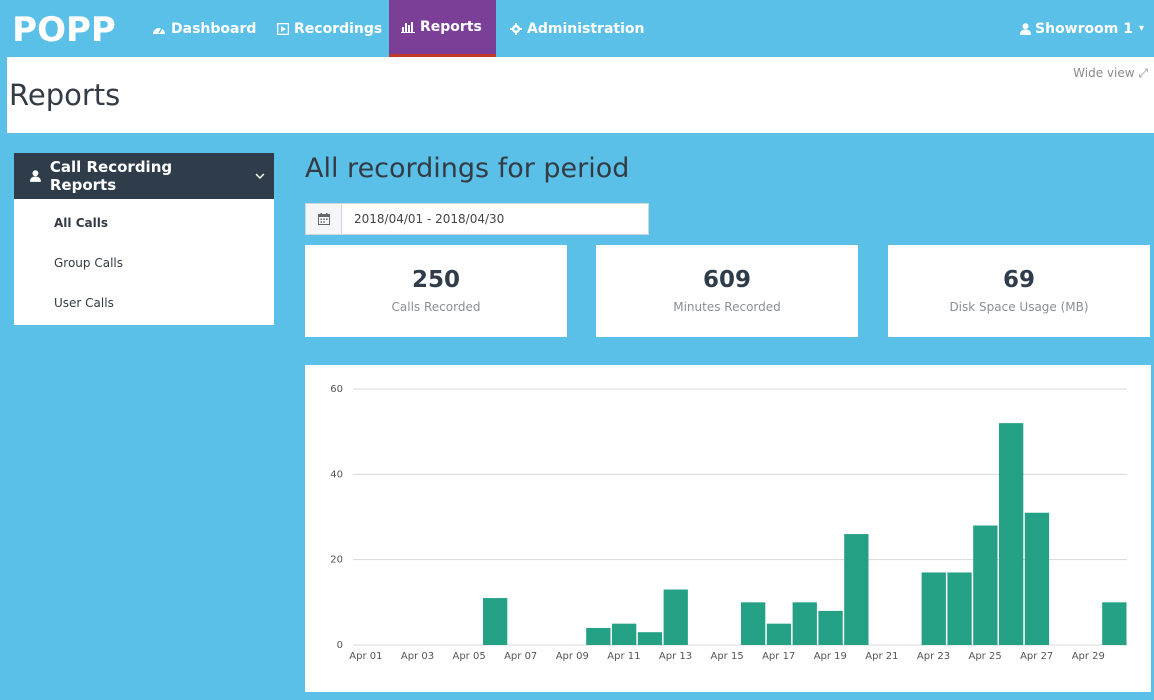 Image resolution: width=1154 pixels, height=700 pixels. I want to click on gear-icon, so click(516, 28).